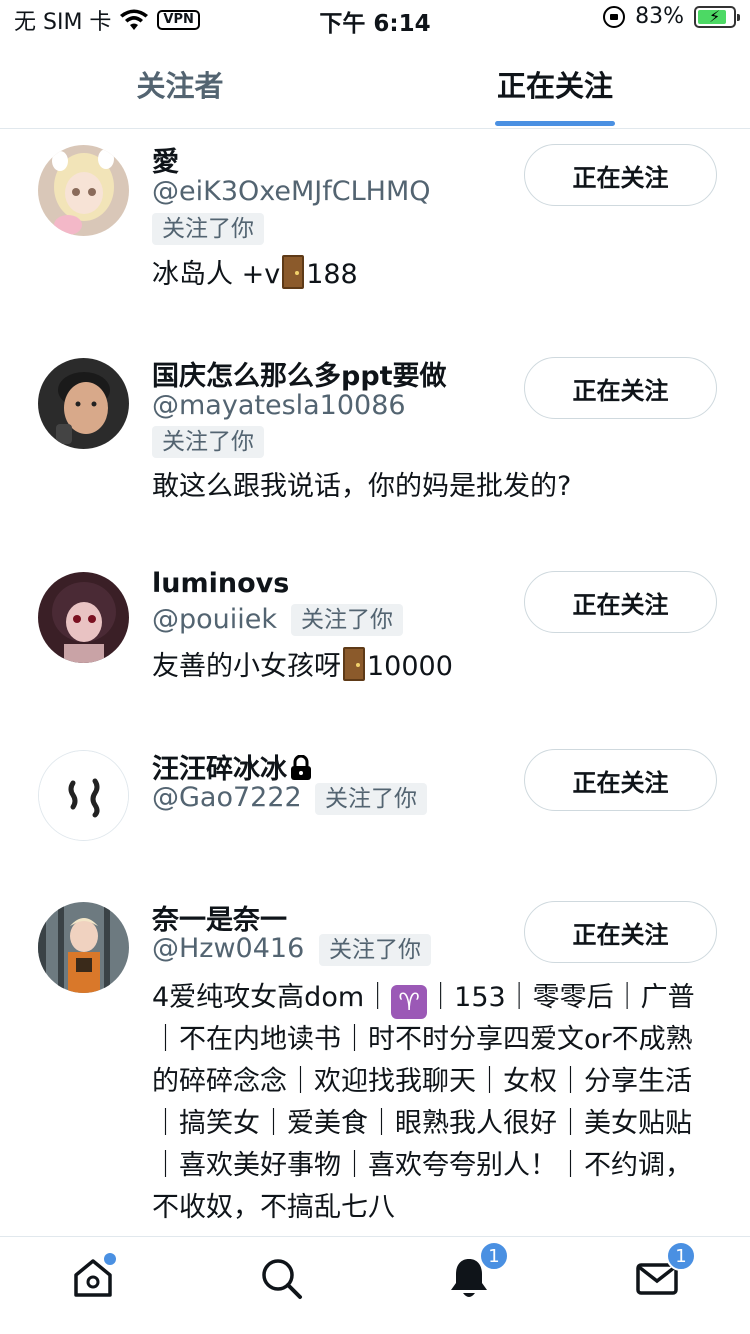 This screenshot has height=1334, width=750. What do you see at coordinates (228, 948) in the screenshot?
I see `user-handle: @Hzw0416` at bounding box center [228, 948].